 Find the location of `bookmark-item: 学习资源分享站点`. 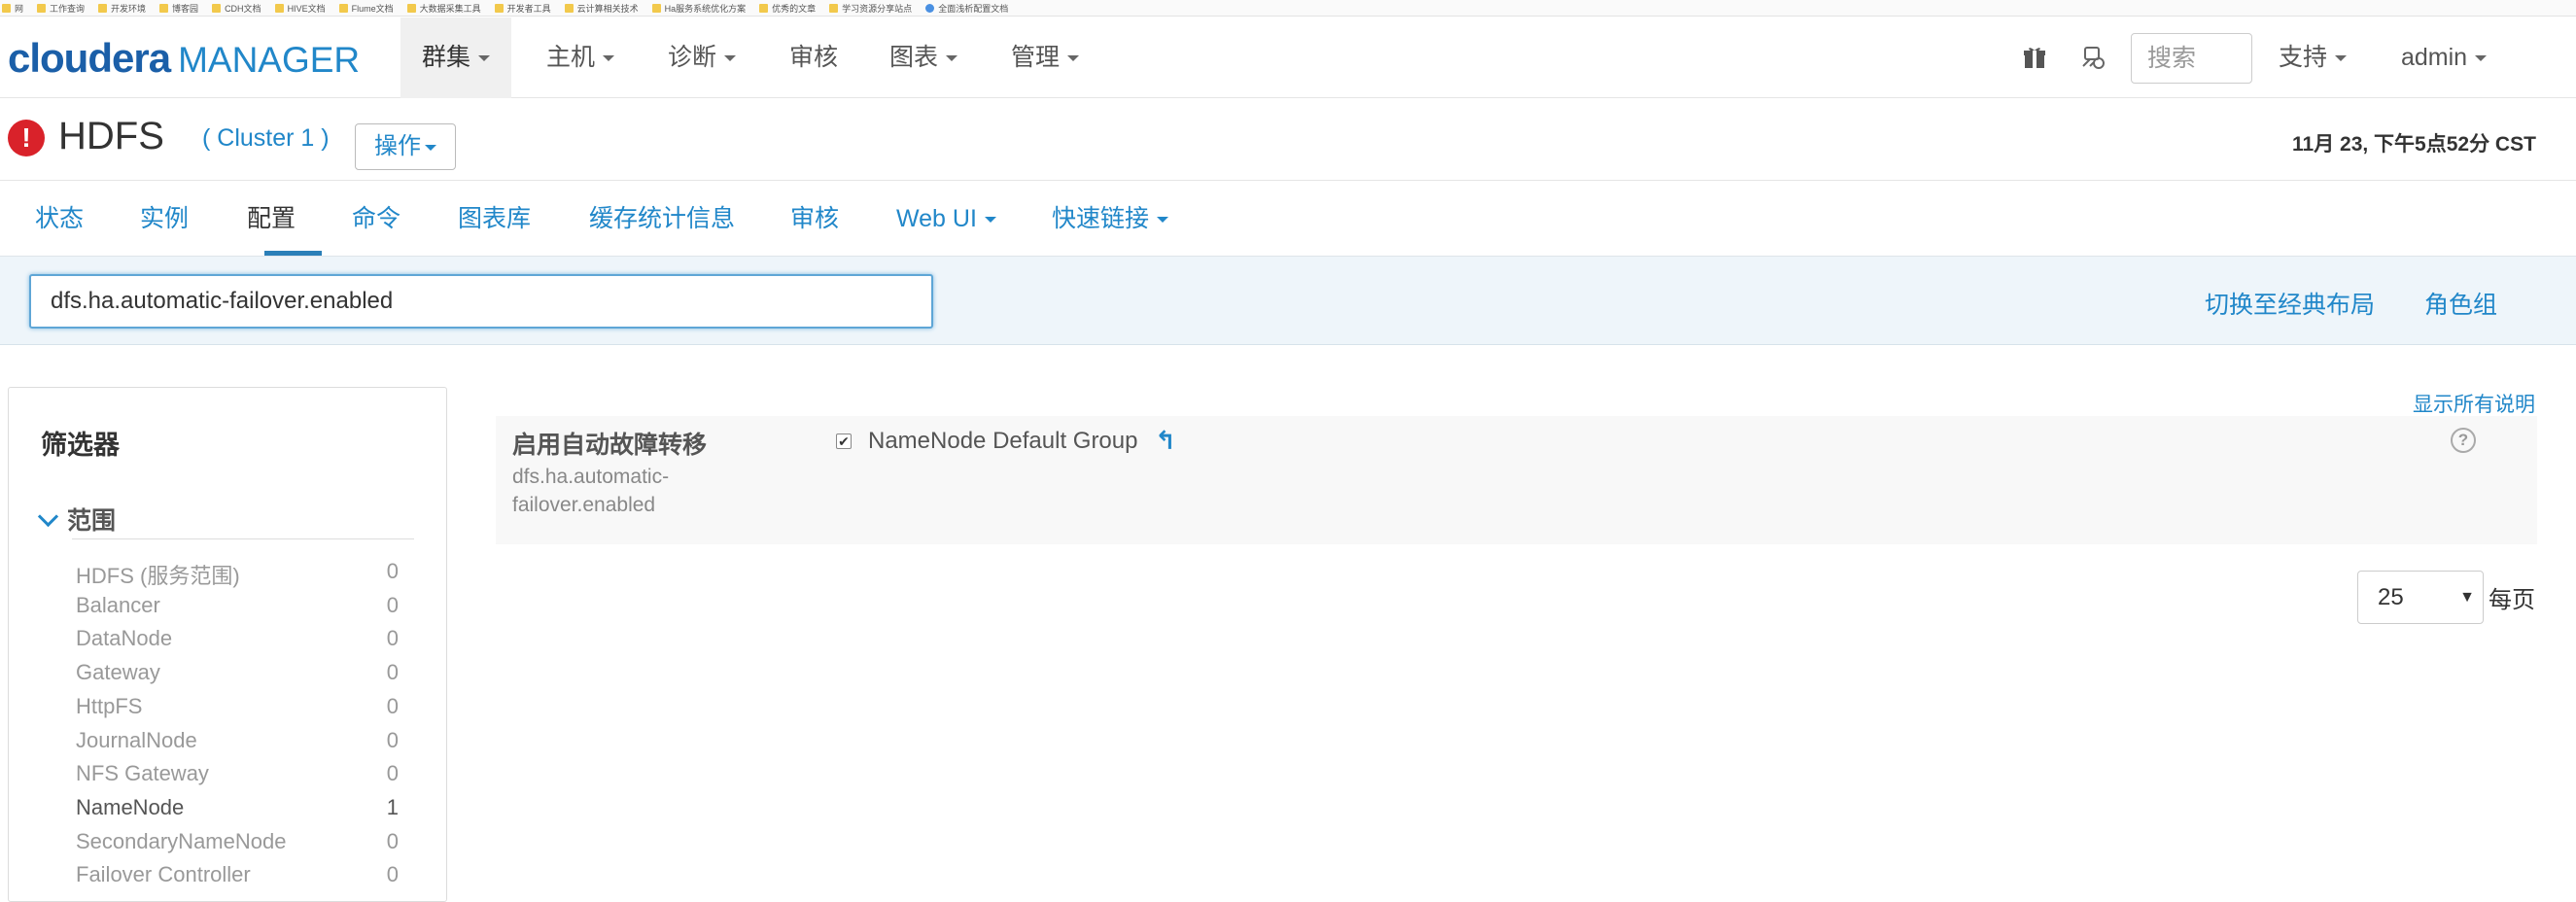

bookmark-item: 学习资源分享站点 is located at coordinates (871, 8).